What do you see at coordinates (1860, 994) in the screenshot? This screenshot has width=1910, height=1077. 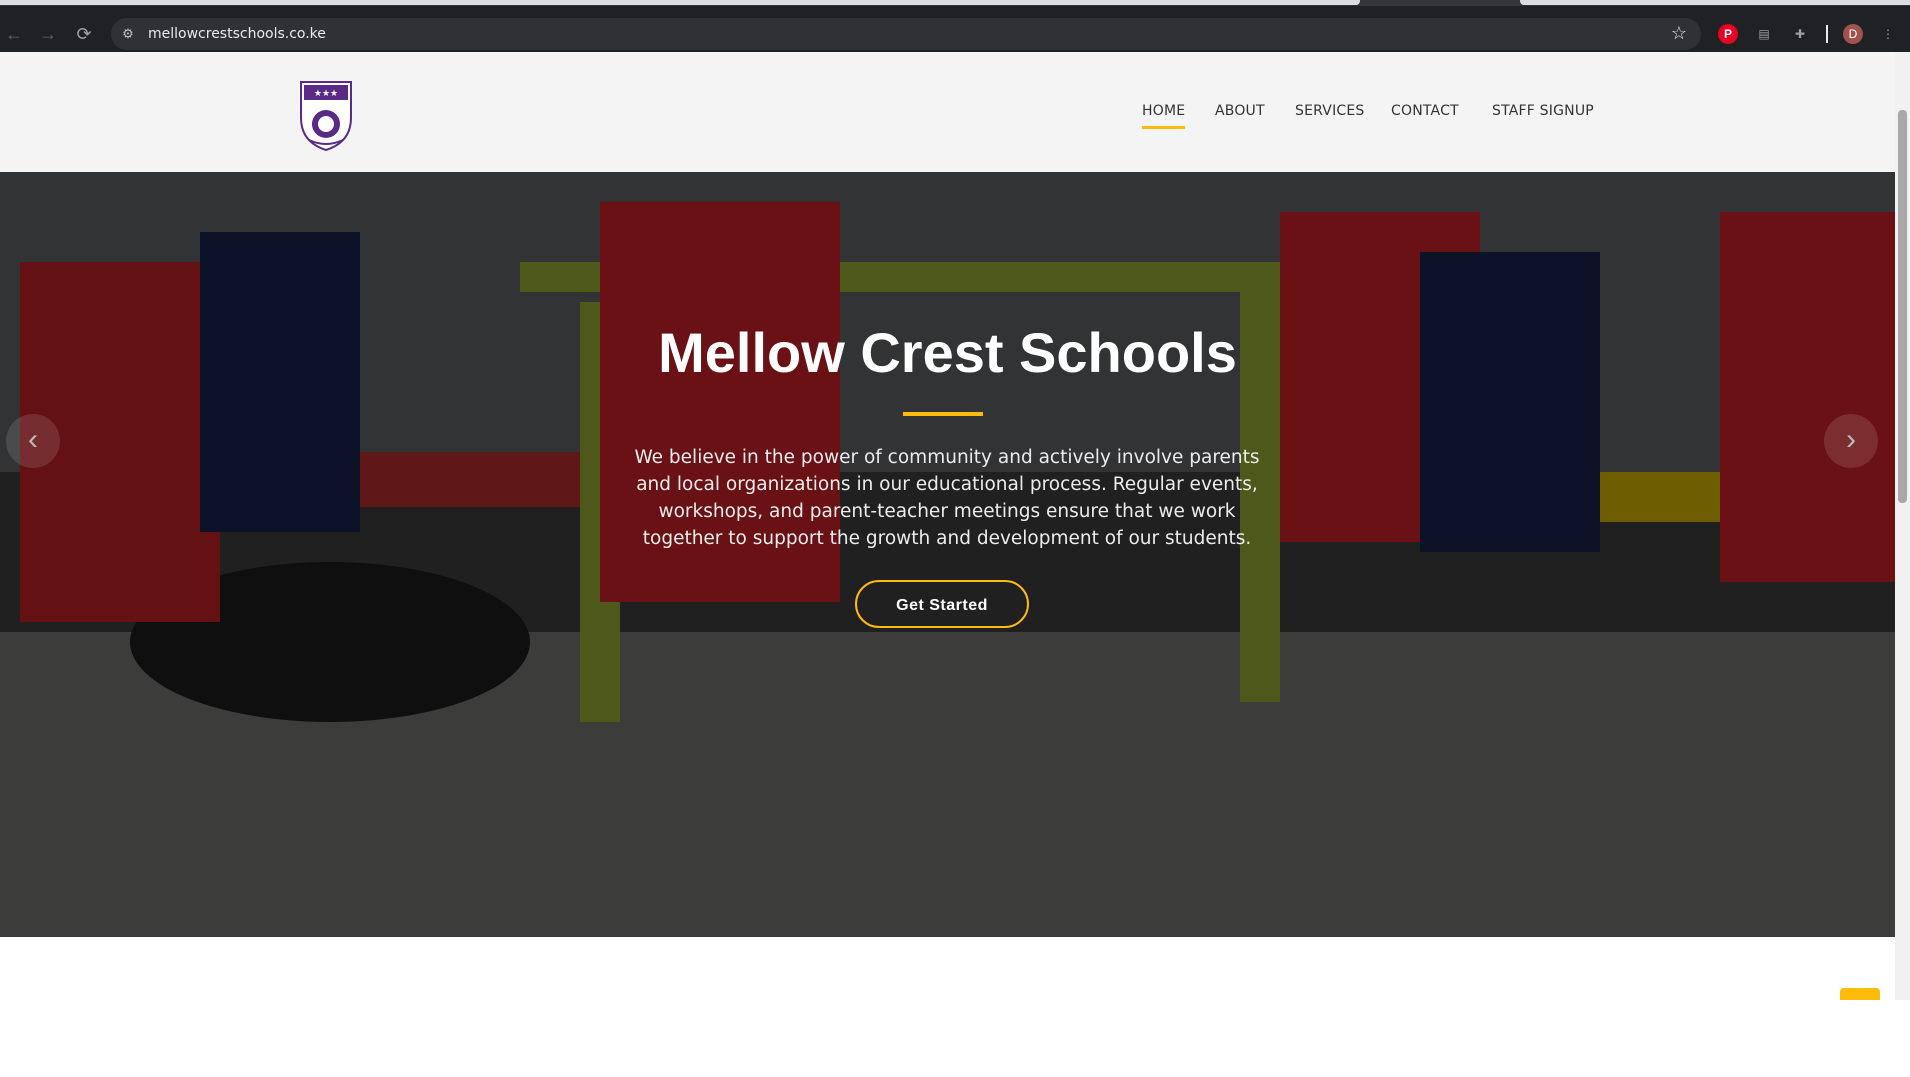 I see `back-to-top-button` at bounding box center [1860, 994].